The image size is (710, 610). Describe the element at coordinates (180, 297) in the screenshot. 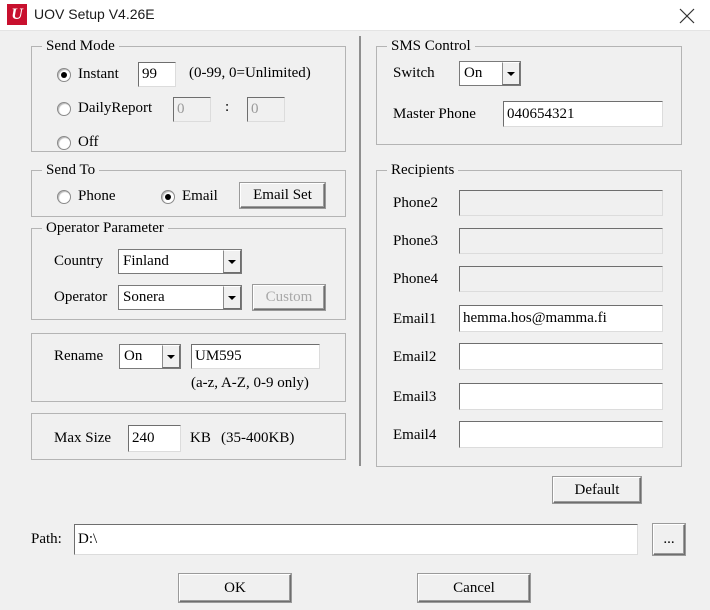

I see `operator-dropdown: Sonera` at that location.